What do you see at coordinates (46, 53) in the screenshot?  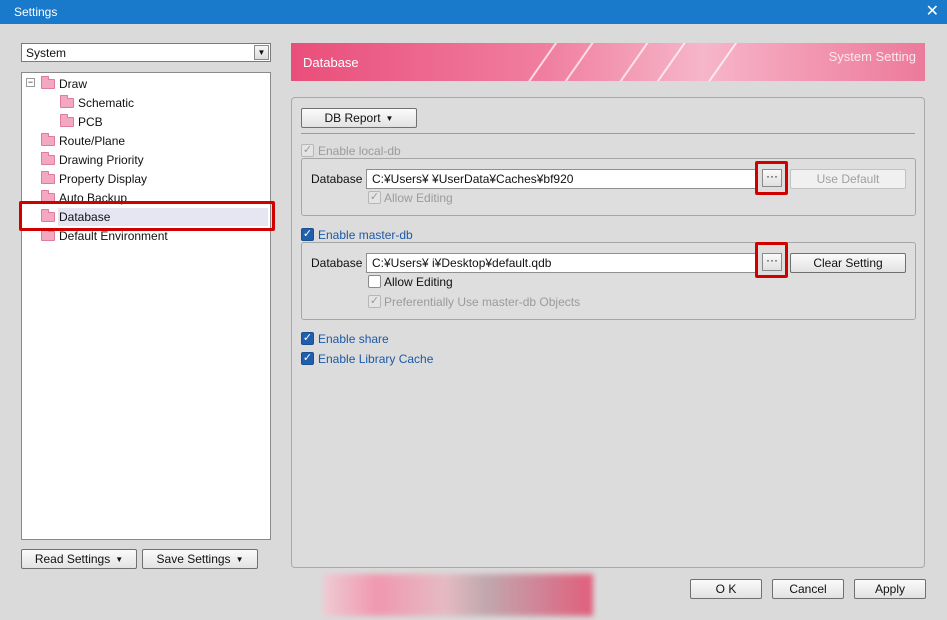 I see `category-combo-value: System` at bounding box center [46, 53].